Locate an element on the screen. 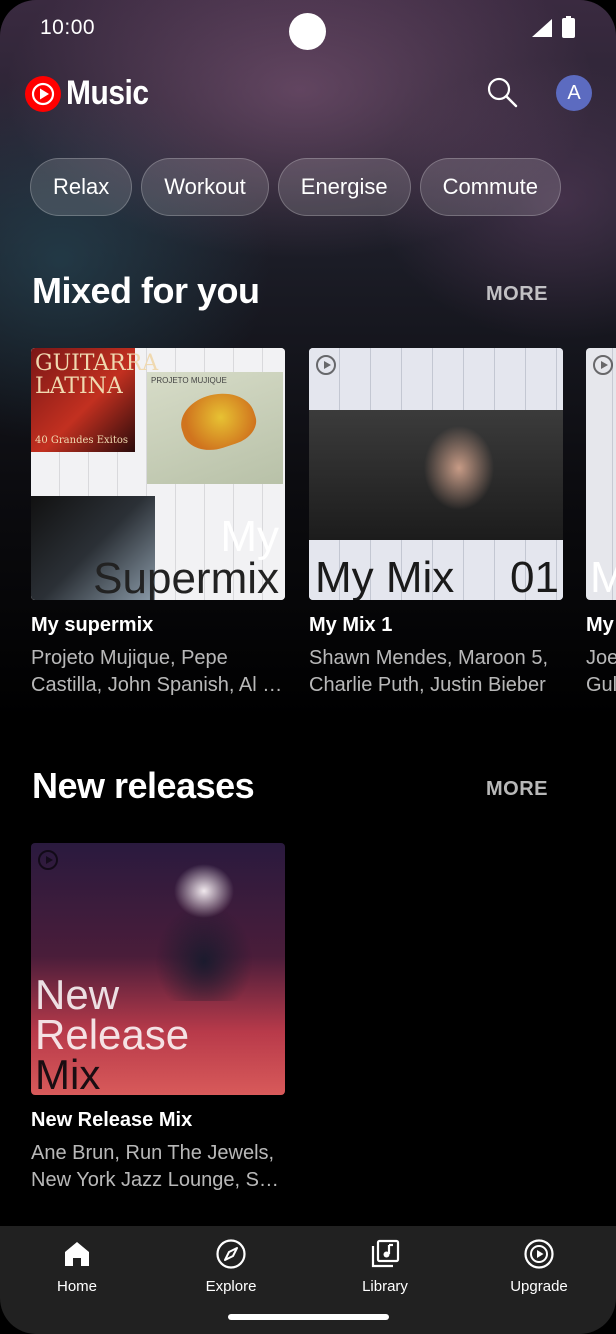 The image size is (616, 1334). mixed-for-you-title: Mixed for you is located at coordinates (146, 290).